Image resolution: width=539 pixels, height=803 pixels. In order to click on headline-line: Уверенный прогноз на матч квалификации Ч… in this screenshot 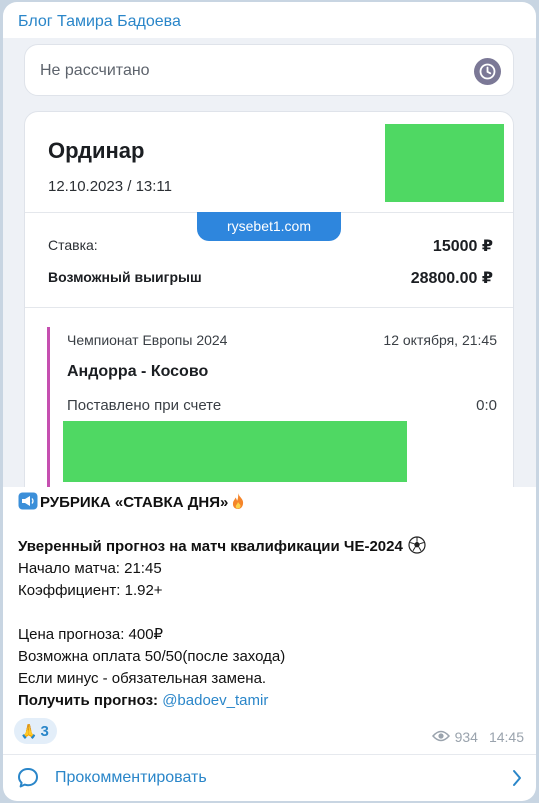, I will do `click(270, 547)`.